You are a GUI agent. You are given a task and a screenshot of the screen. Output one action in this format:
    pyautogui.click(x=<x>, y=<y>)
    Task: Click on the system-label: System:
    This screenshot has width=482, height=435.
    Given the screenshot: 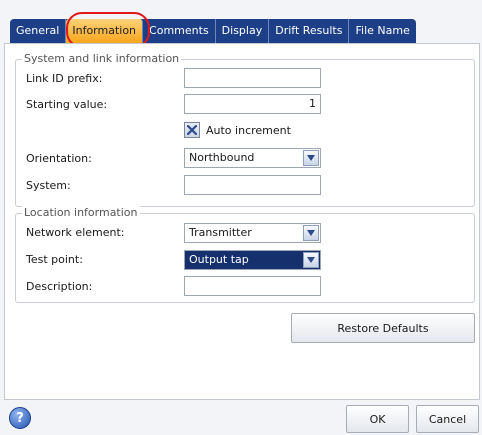 What is the action you would take?
    pyautogui.click(x=48, y=185)
    